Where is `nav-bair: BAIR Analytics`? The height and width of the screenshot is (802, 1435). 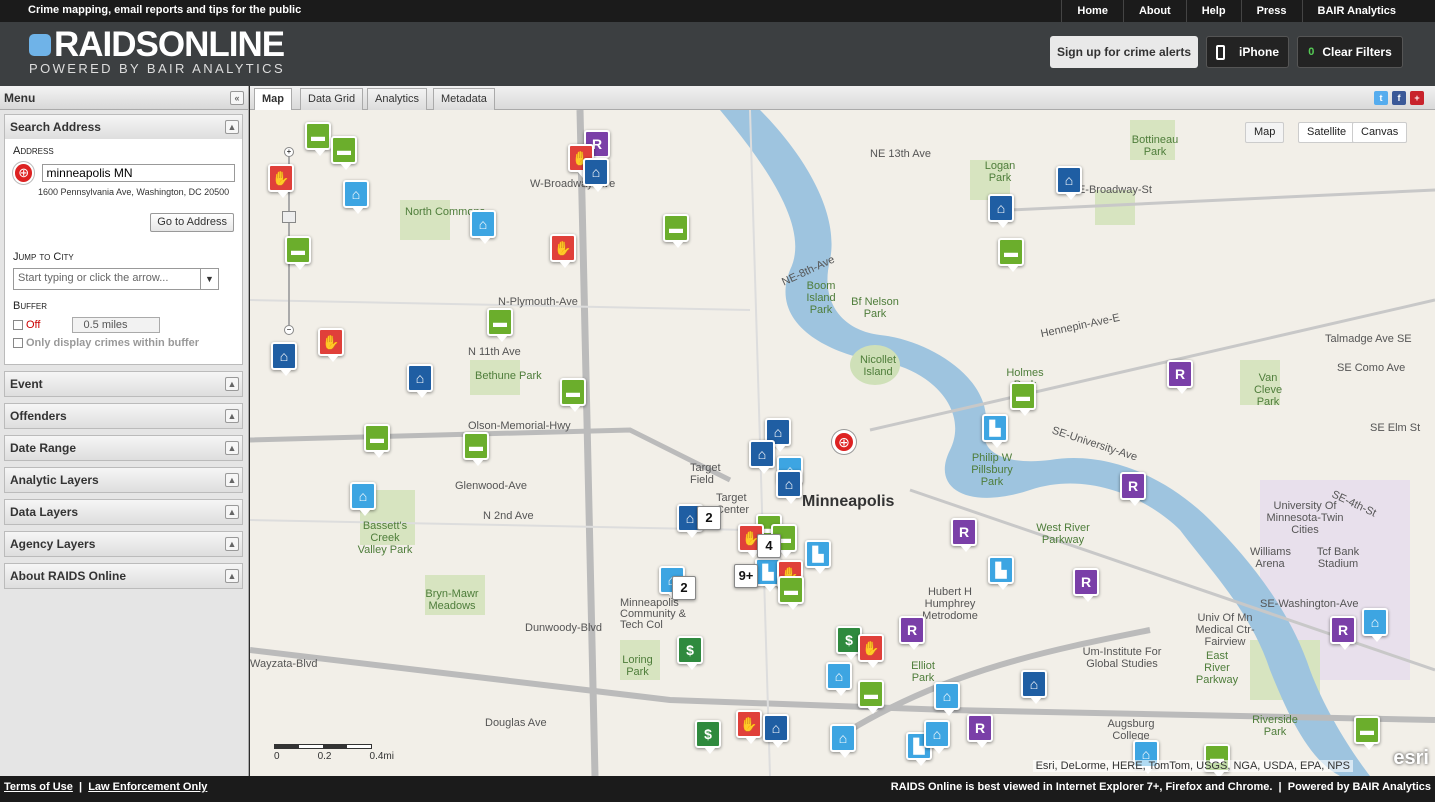 nav-bair: BAIR Analytics is located at coordinates (1356, 11).